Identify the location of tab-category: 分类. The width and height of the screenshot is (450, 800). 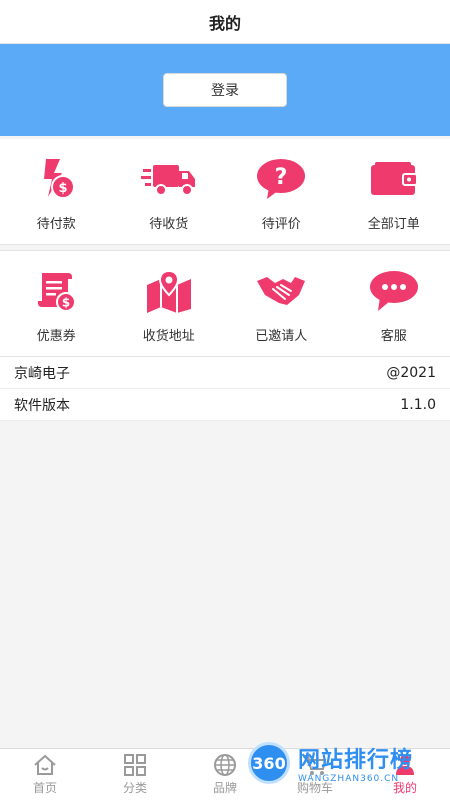
(135, 774).